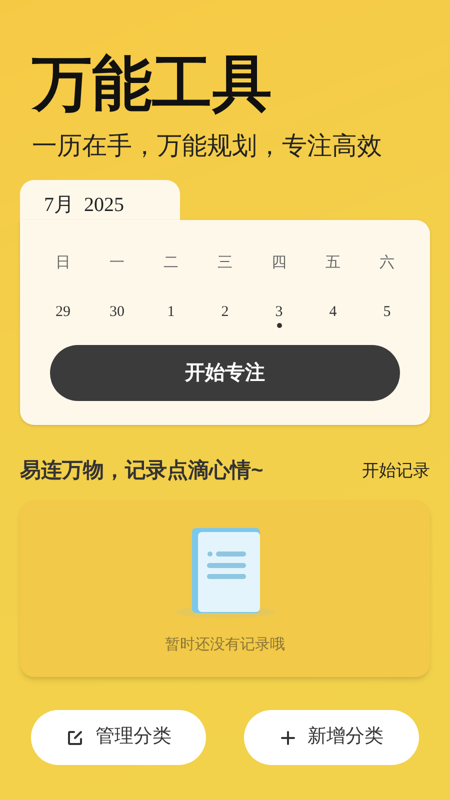 The width and height of the screenshot is (450, 800). What do you see at coordinates (279, 263) in the screenshot?
I see `weekday-label: 四` at bounding box center [279, 263].